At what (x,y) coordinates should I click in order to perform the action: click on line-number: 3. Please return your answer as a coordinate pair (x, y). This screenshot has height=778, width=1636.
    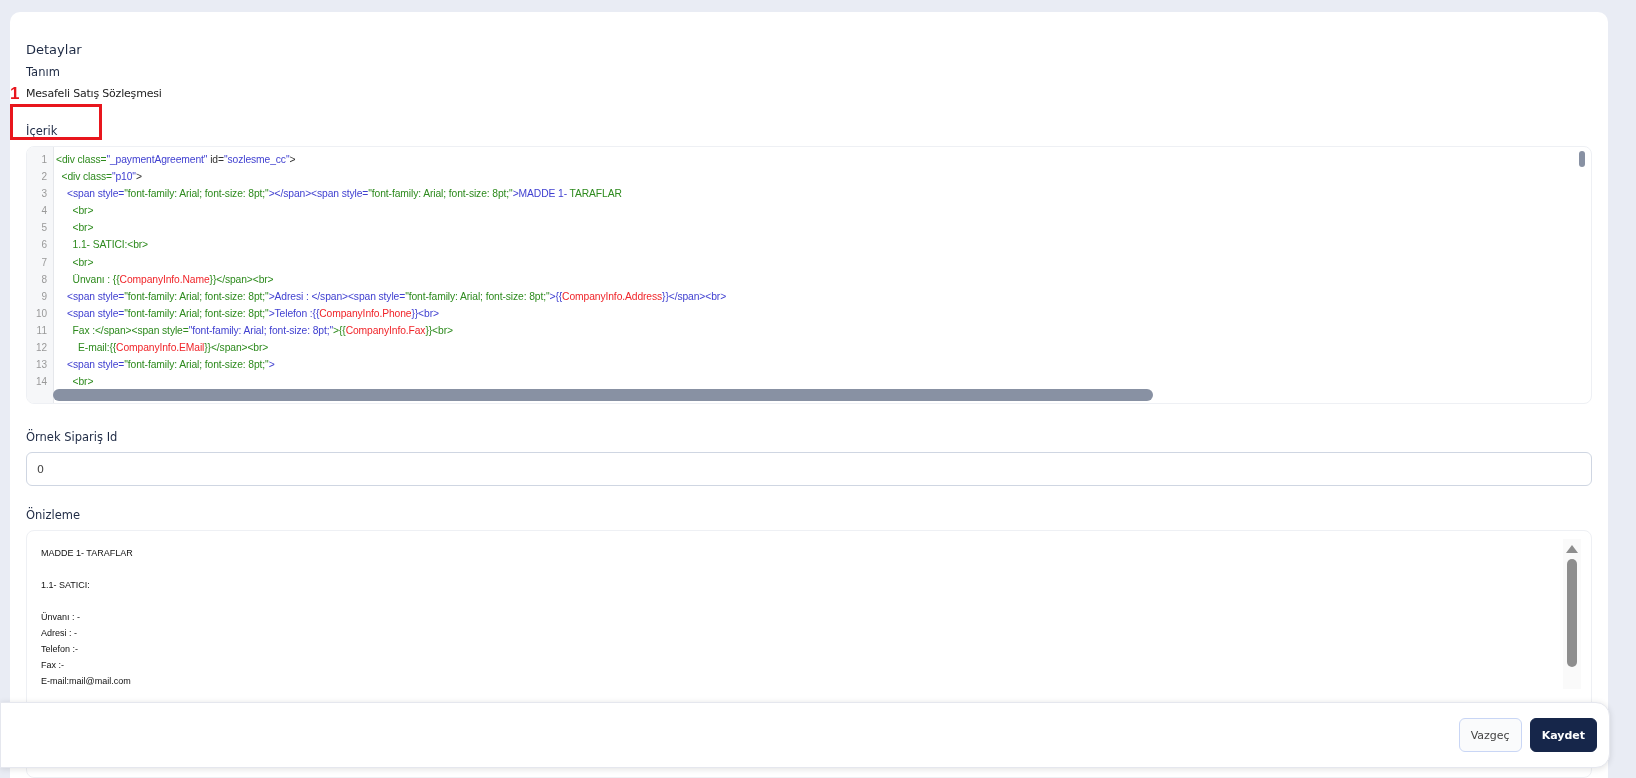
    Looking at the image, I should click on (44, 194).